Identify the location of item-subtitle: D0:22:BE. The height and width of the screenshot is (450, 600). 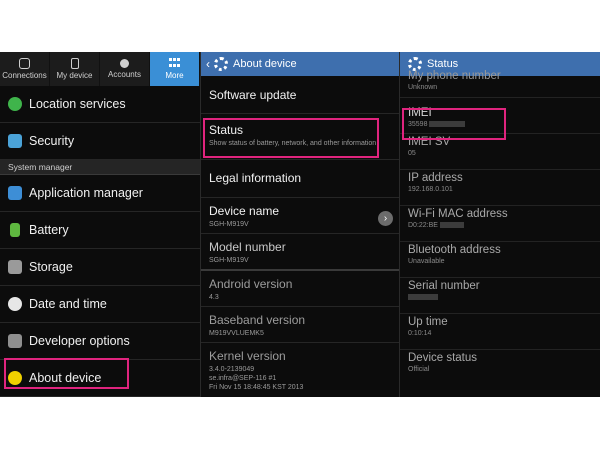
(500, 225).